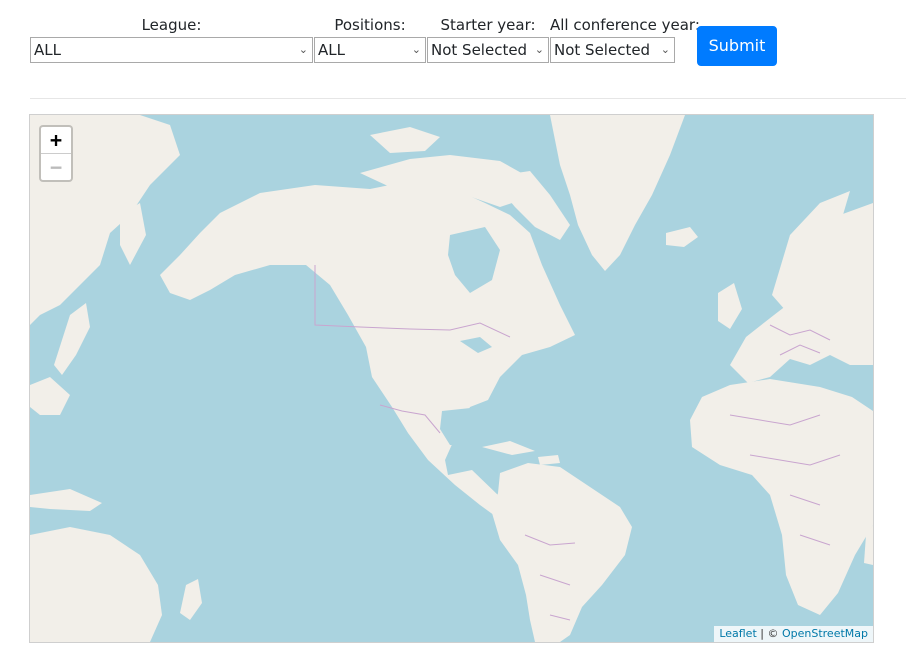 The image size is (906, 662). Describe the element at coordinates (370, 50) in the screenshot. I see `positions-select: ALL ⌄` at that location.